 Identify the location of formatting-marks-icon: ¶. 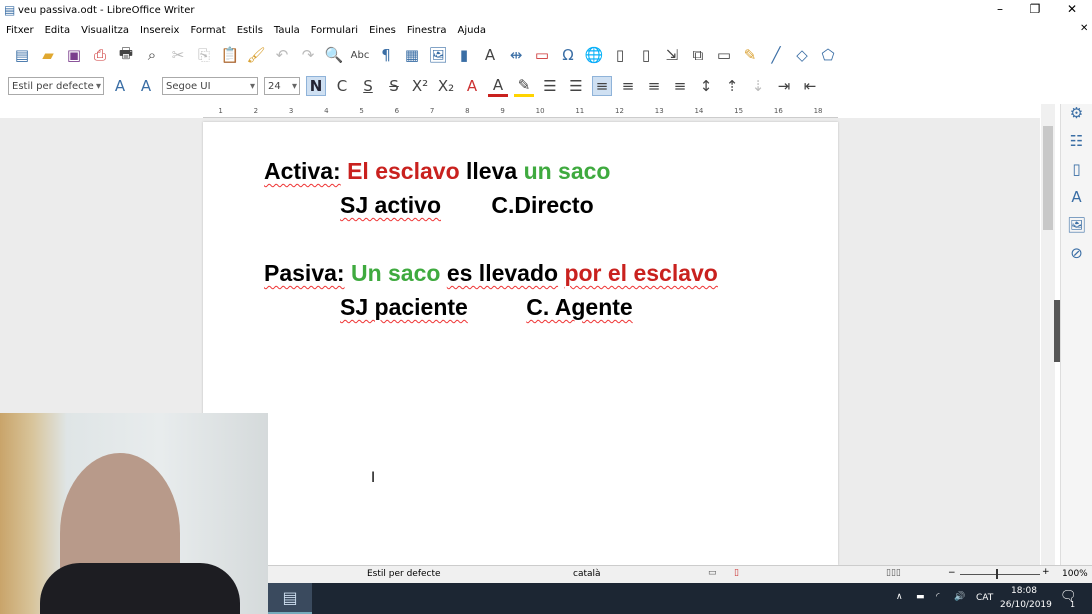
(386, 55).